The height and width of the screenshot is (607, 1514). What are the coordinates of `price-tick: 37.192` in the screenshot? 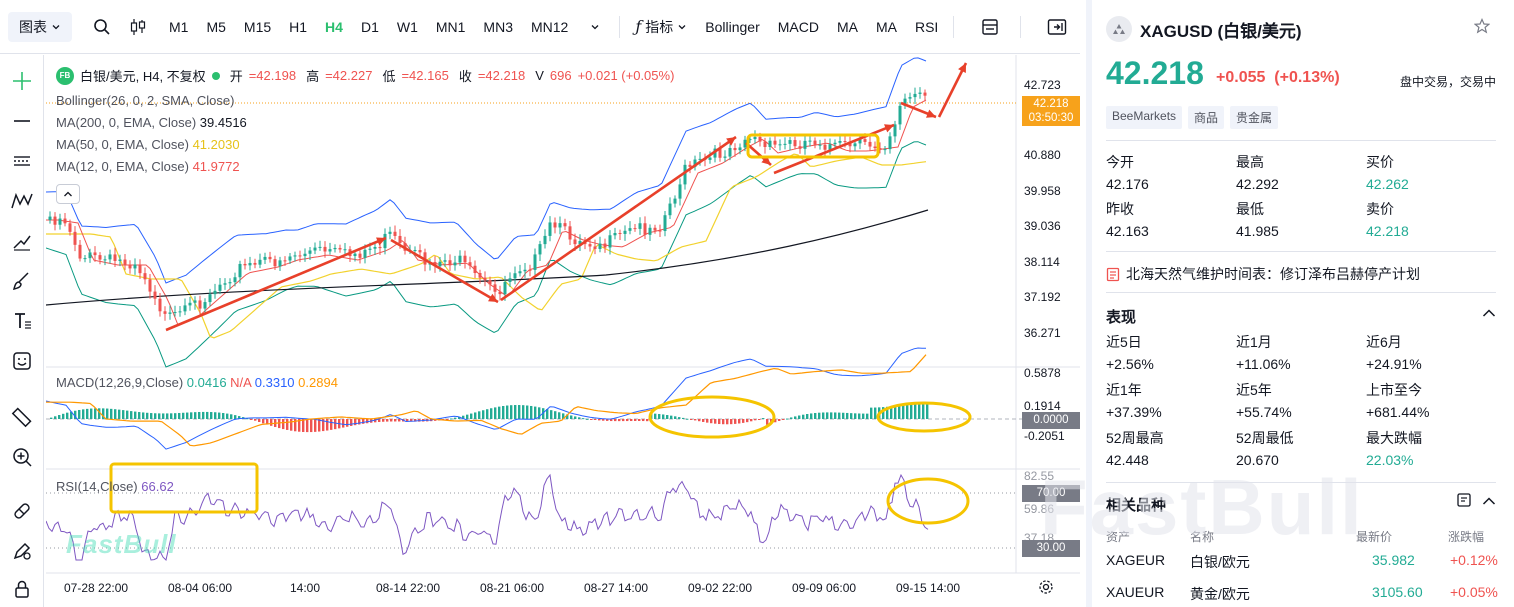 It's located at (1042, 297).